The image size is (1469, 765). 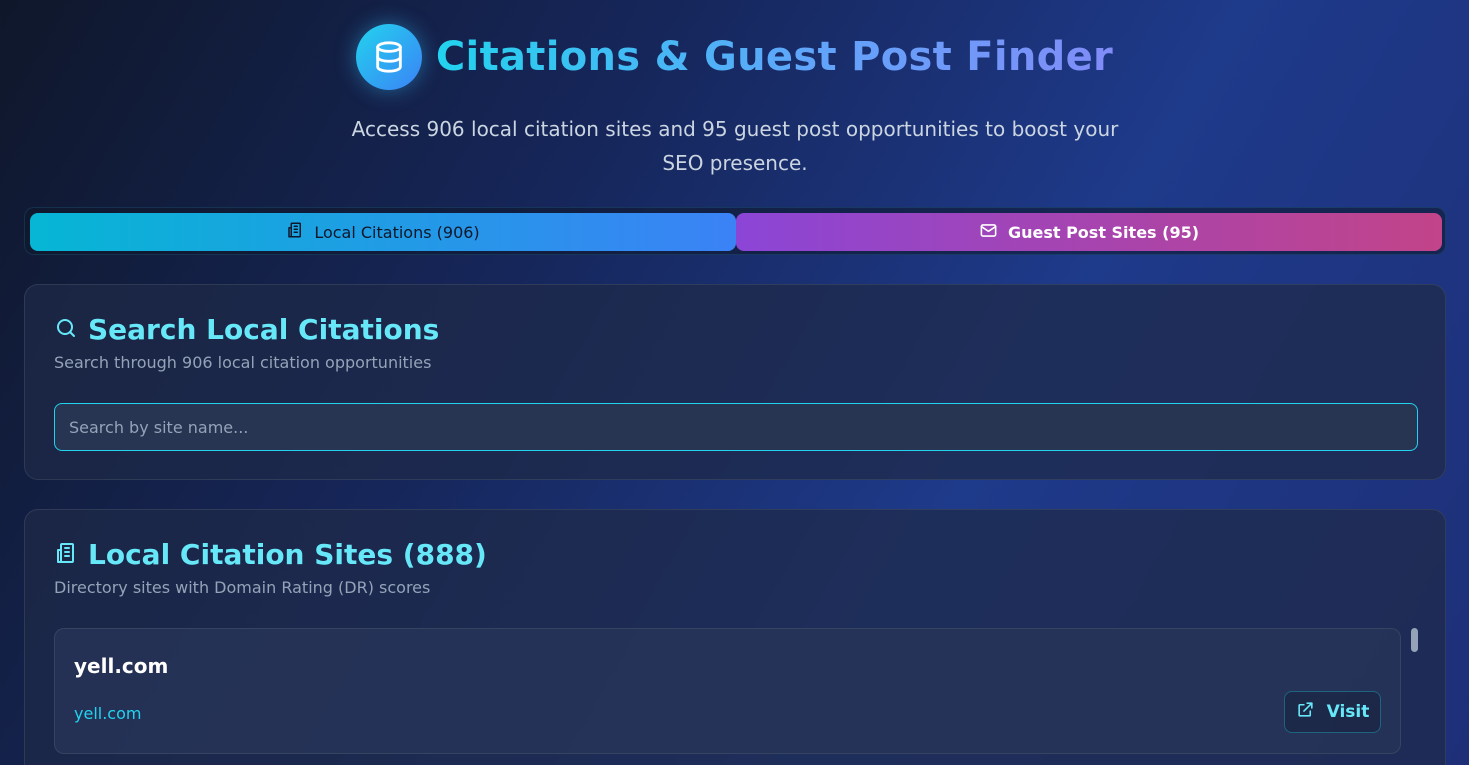 I want to click on external-link-icon, so click(x=1305, y=712).